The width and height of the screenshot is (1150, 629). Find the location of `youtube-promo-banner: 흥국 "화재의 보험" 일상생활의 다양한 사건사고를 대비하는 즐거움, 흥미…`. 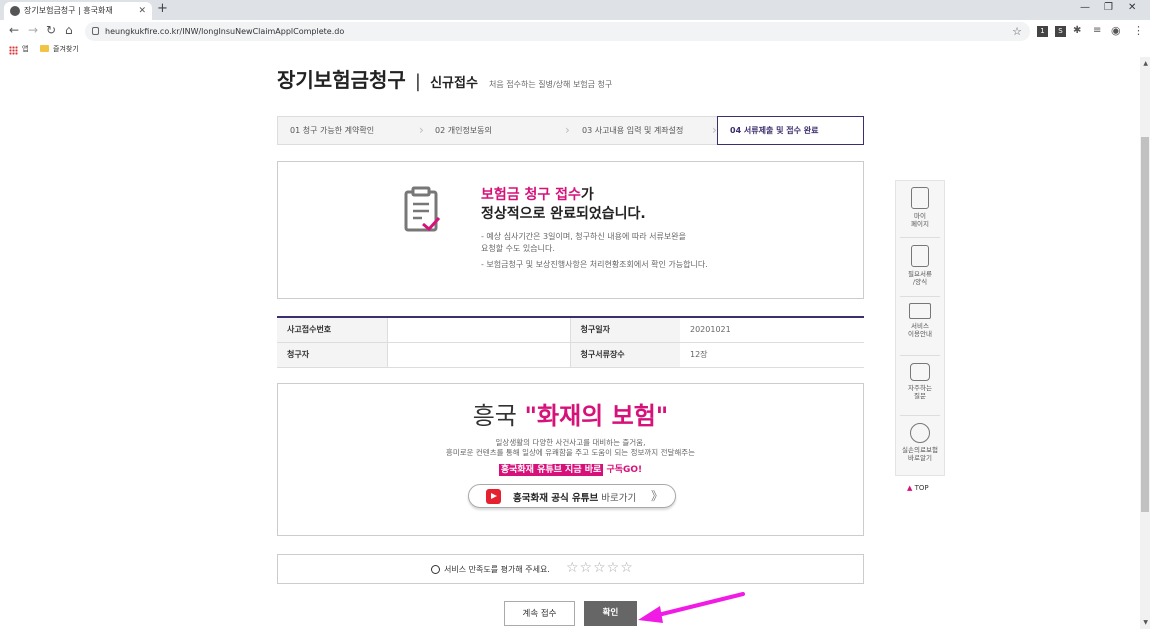

youtube-promo-banner: 흥국 "화재의 보험" 일상생활의 다양한 사건사고를 대비하는 즐거움, 흥미… is located at coordinates (570, 459).